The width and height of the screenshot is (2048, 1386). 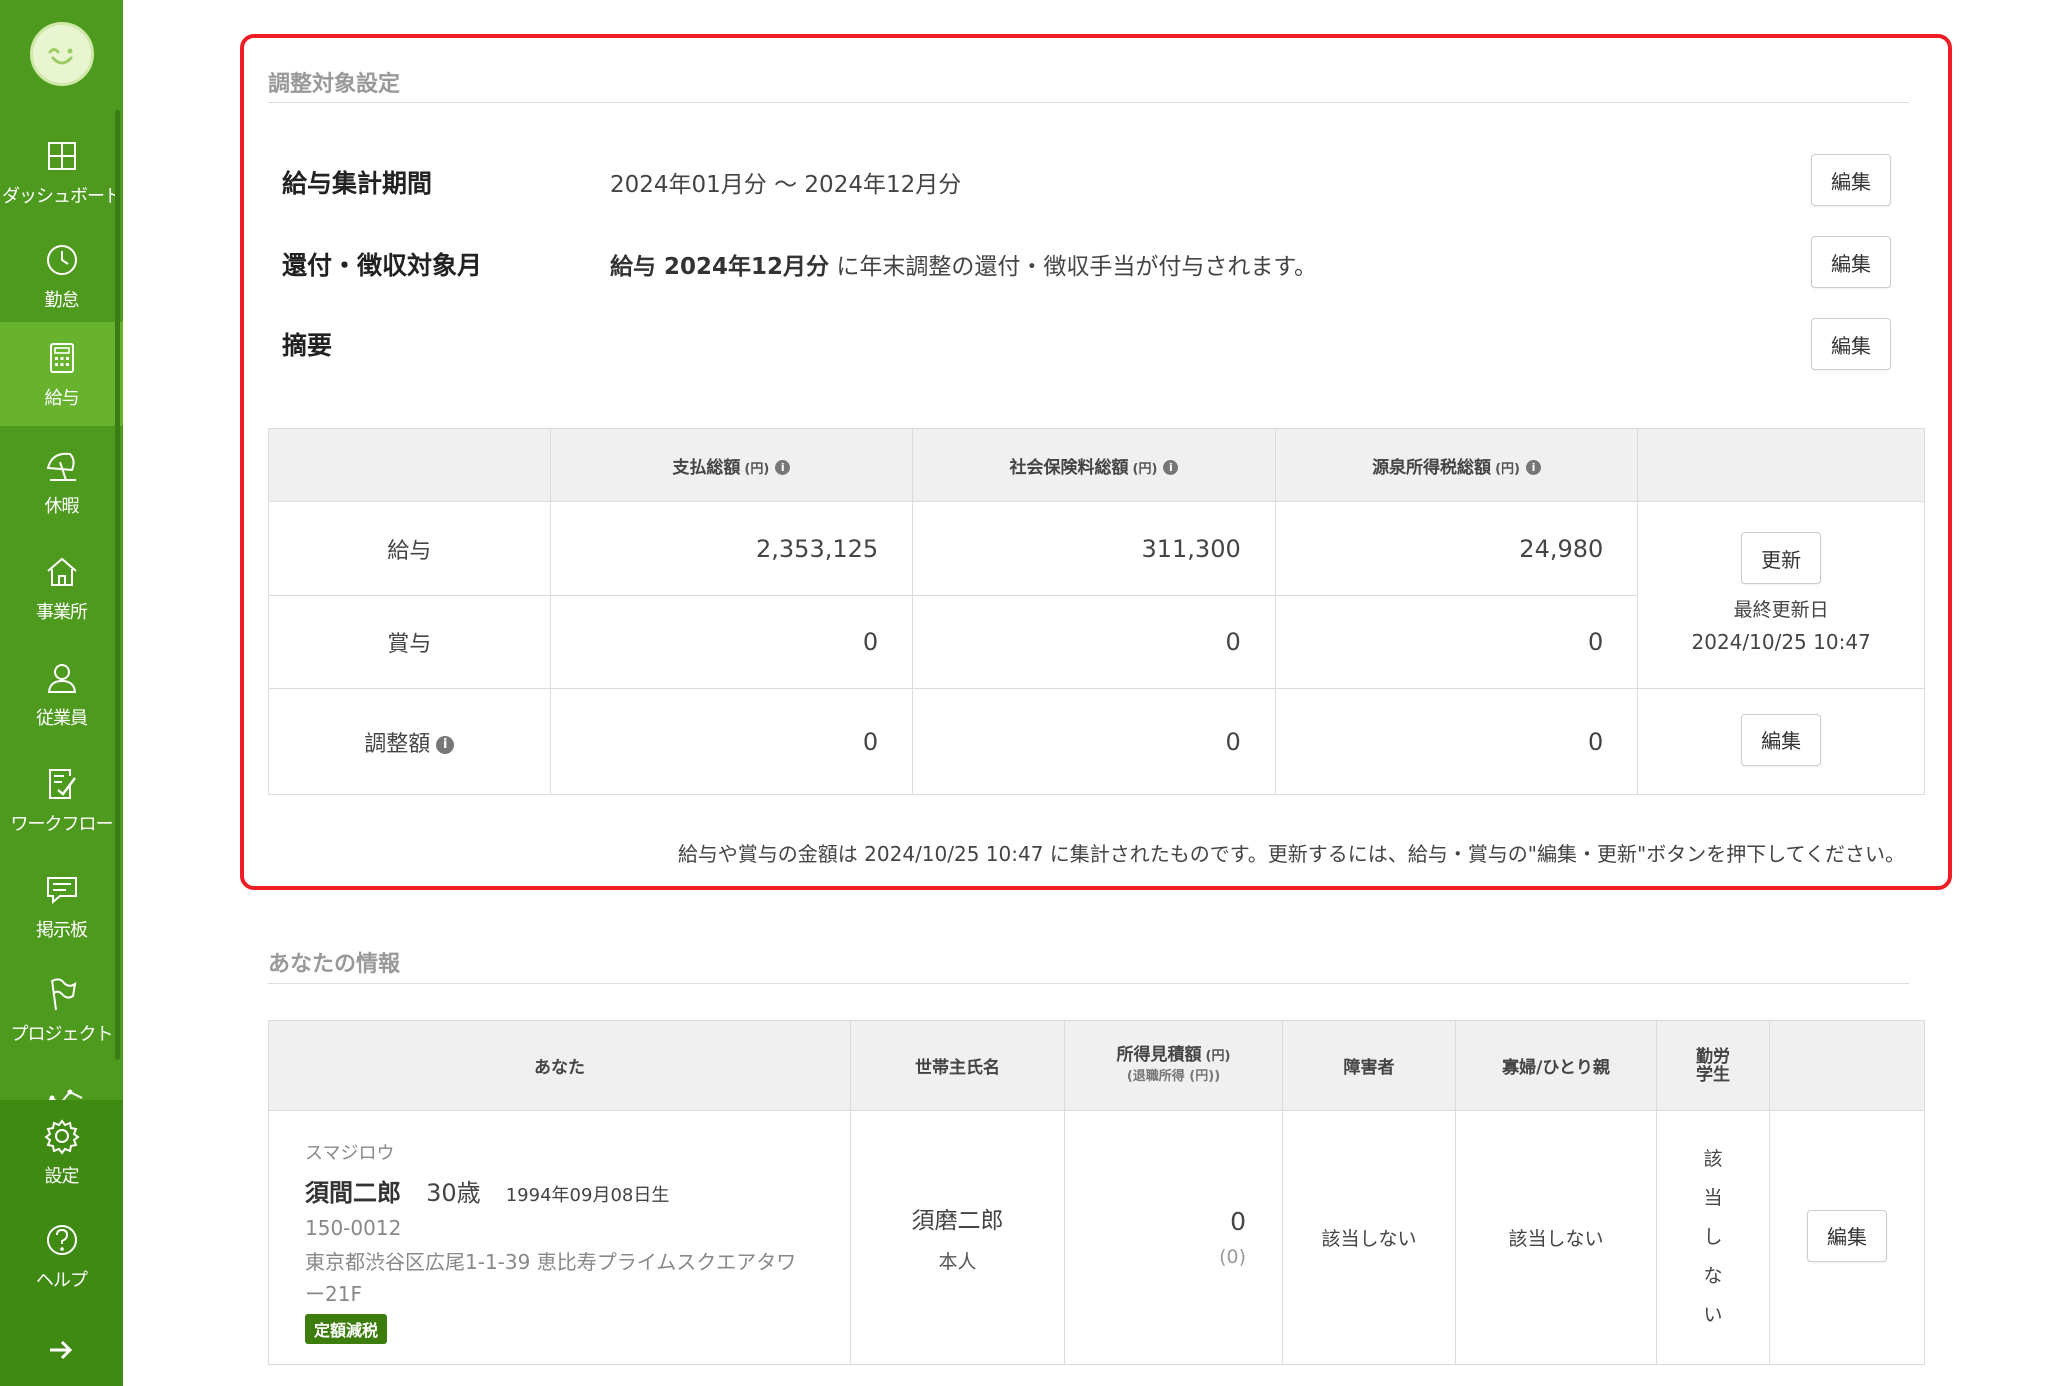 I want to click on householder-name: 須磨二郎, so click(x=957, y=1221).